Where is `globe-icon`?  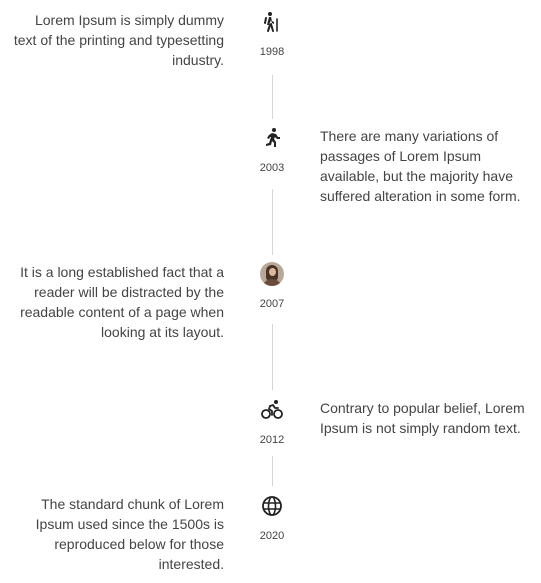
globe-icon is located at coordinates (272, 506).